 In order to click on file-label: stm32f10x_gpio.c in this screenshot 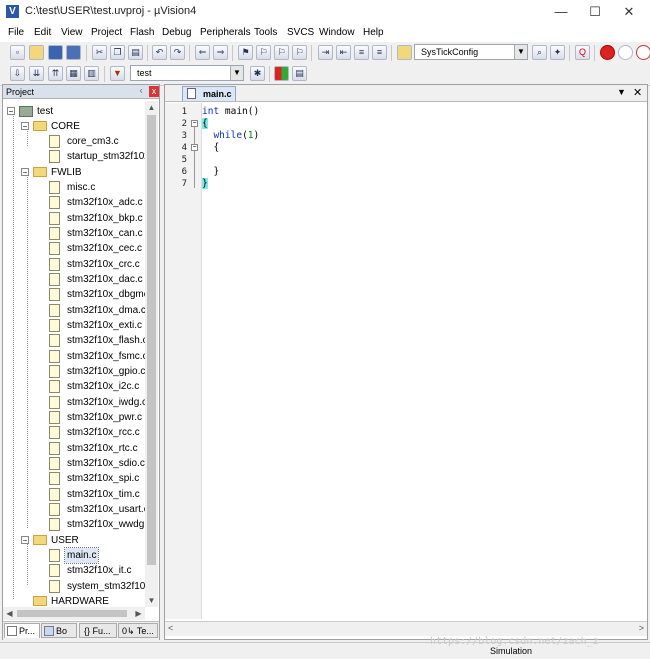, I will do `click(106, 371)`.